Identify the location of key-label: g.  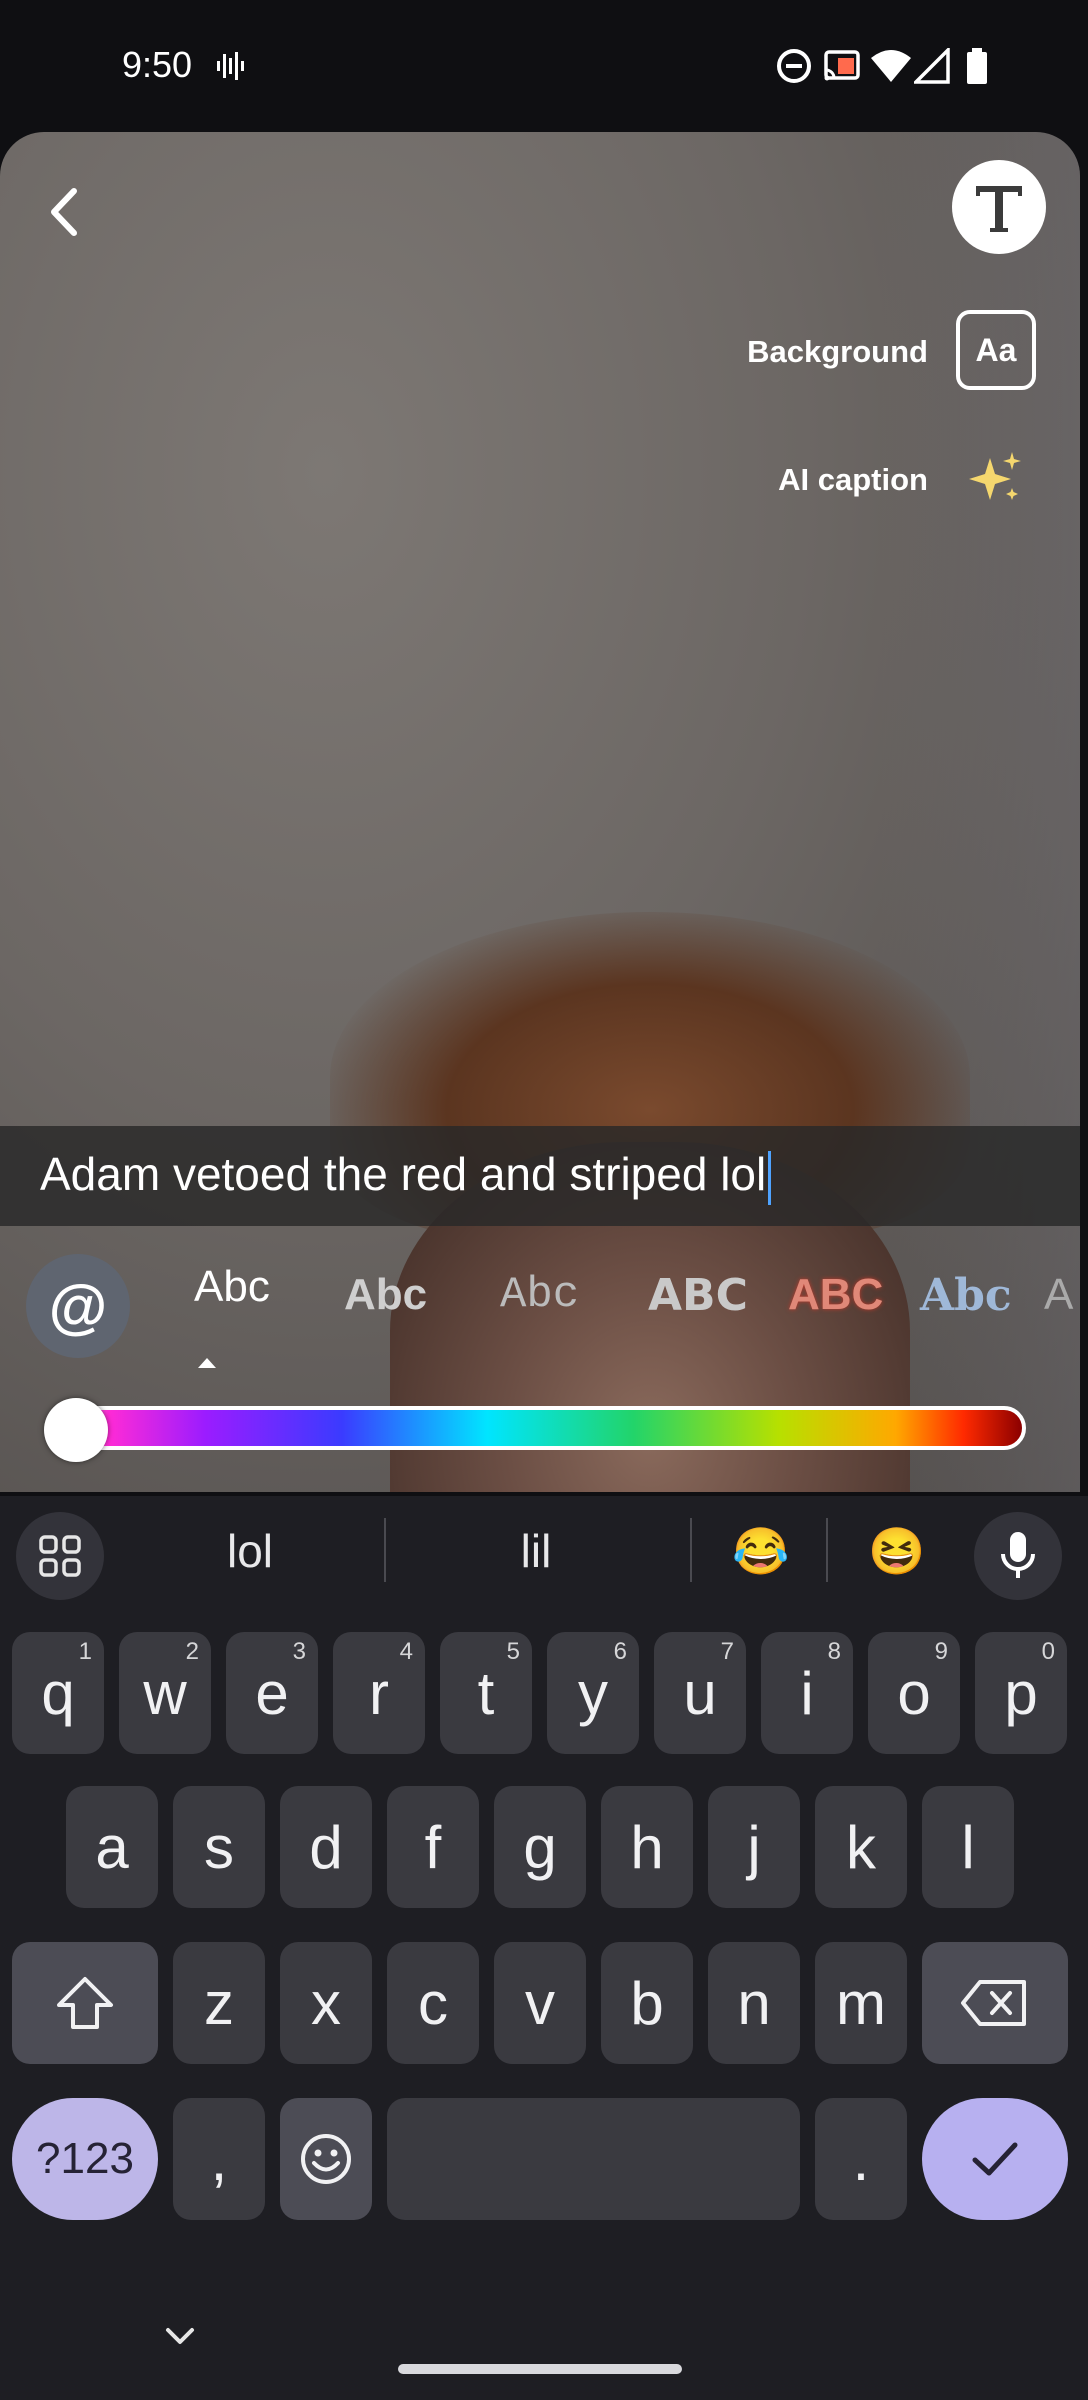
(540, 1847).